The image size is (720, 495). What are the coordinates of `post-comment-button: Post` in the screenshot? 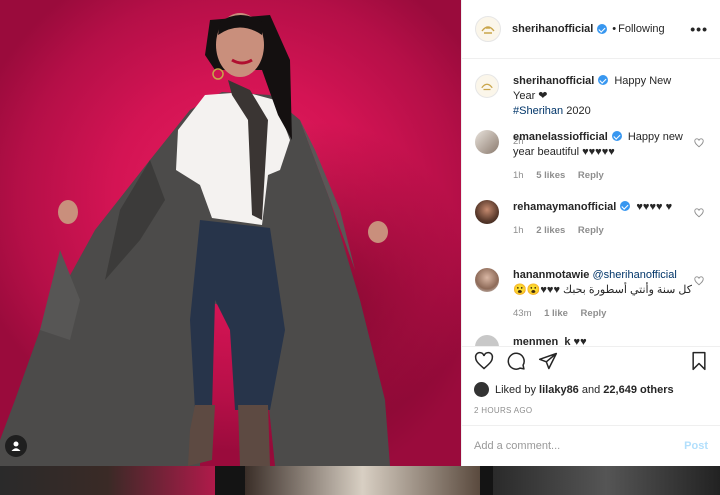 It's located at (696, 446).